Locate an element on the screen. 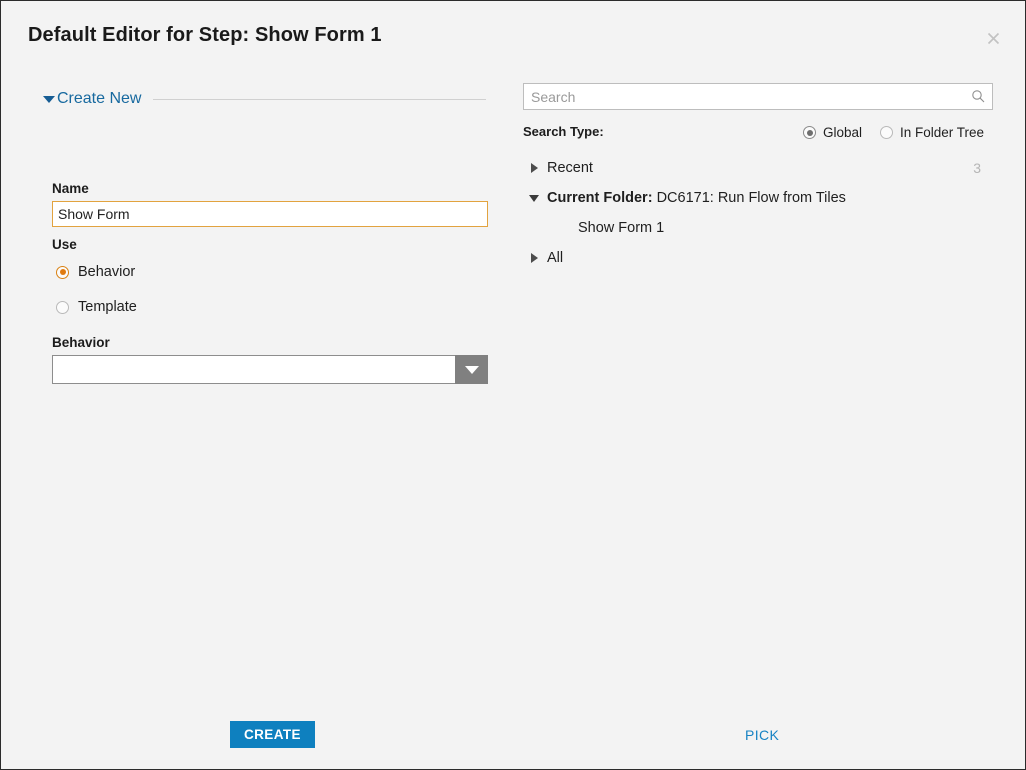 The image size is (1026, 770). behavior-label: Behavior is located at coordinates (81, 342).